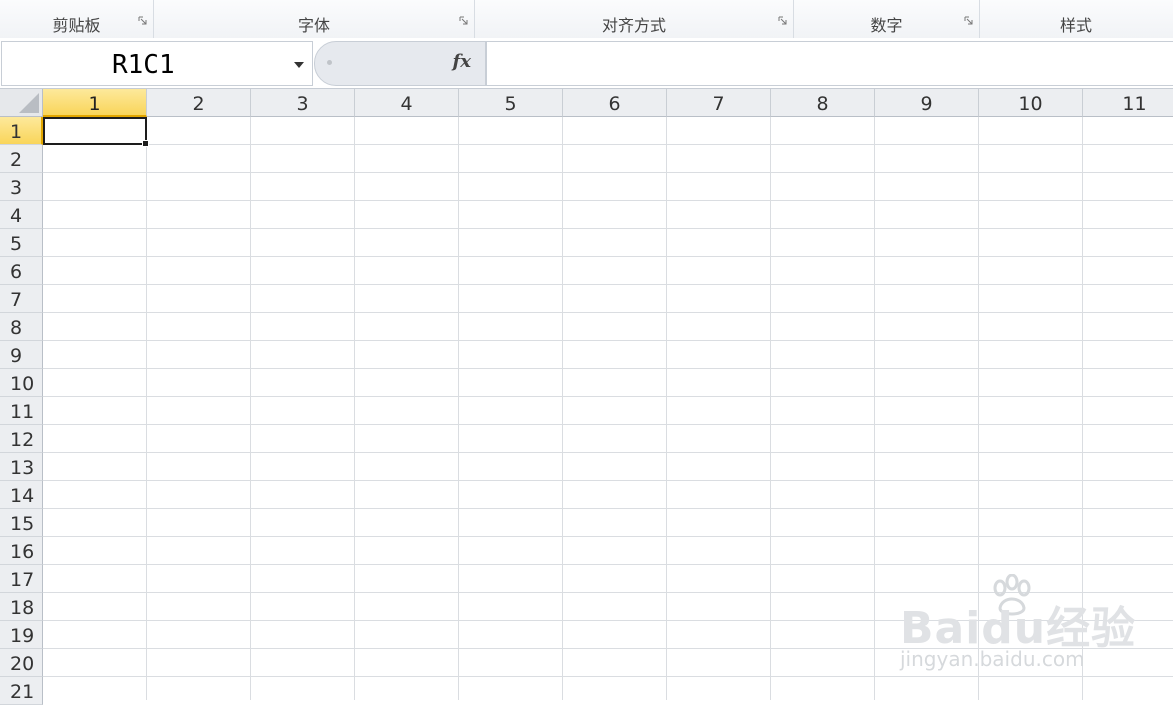 This screenshot has width=1173, height=707. Describe the element at coordinates (21, 243) in the screenshot. I see `row-header-5: 5` at that location.